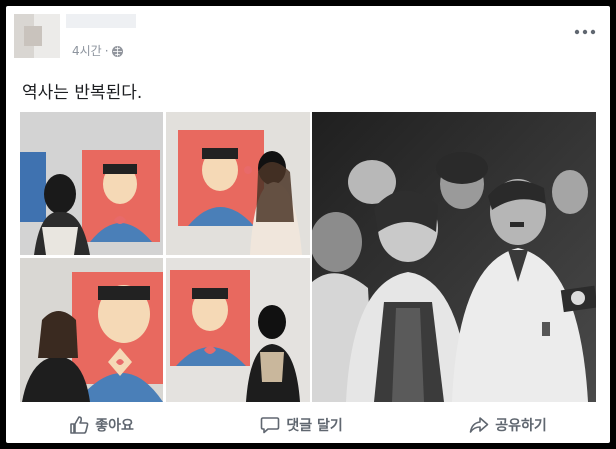  I want to click on comment-bubble-icon, so click(270, 425).